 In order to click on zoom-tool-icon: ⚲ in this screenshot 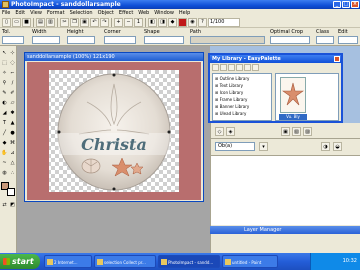, I will do `click(4, 83)`.